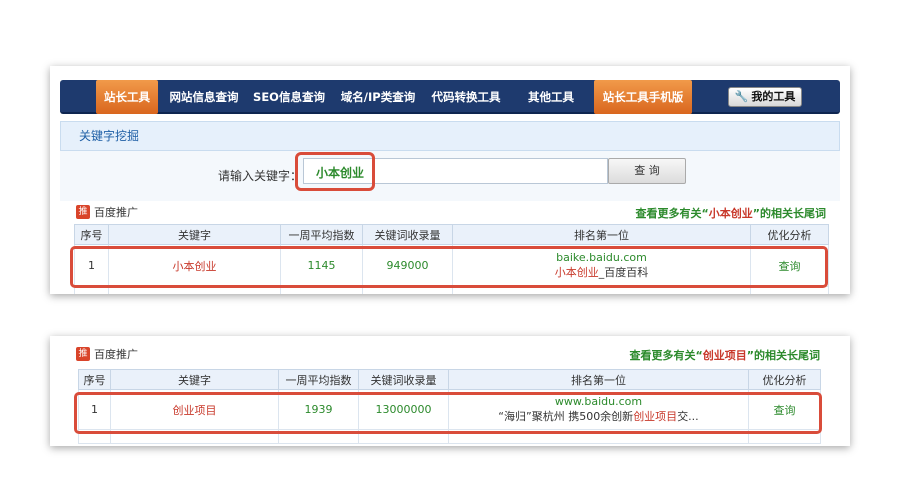  I want to click on nav-item-other-tools: 其他工具, so click(551, 97).